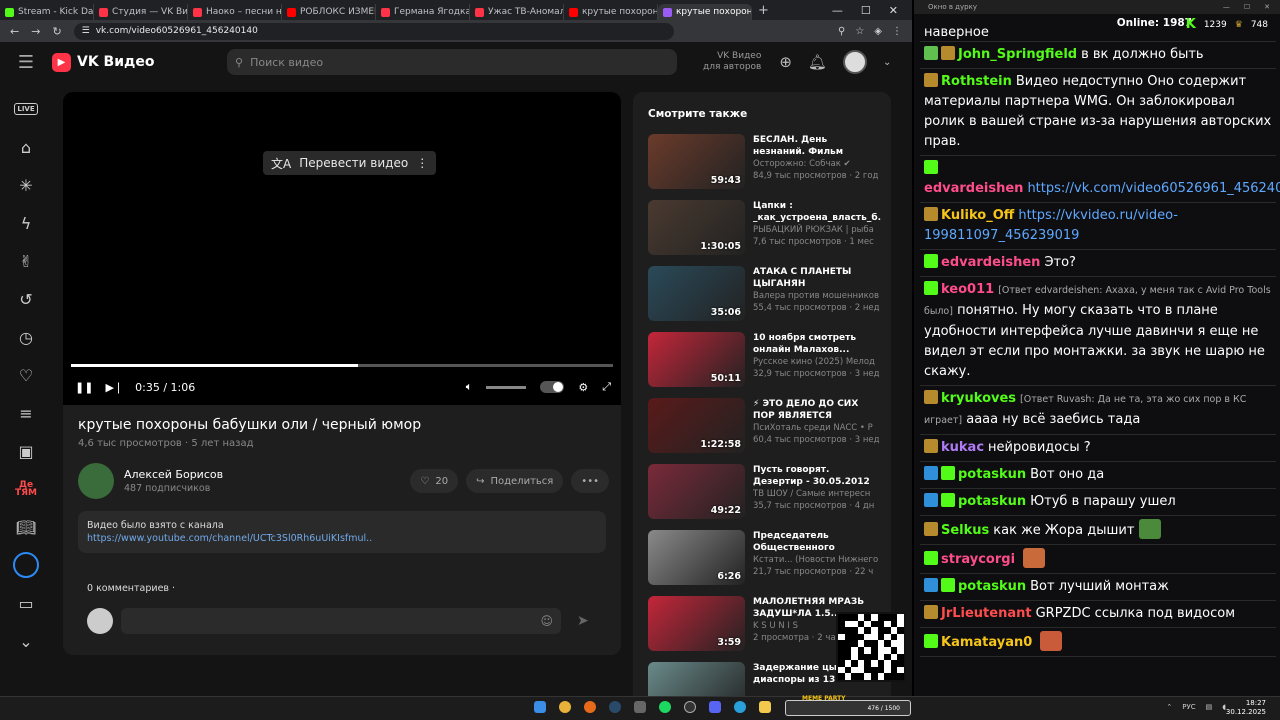 The image size is (1280, 720). I want to click on my-videos-icon, so click(26, 565).